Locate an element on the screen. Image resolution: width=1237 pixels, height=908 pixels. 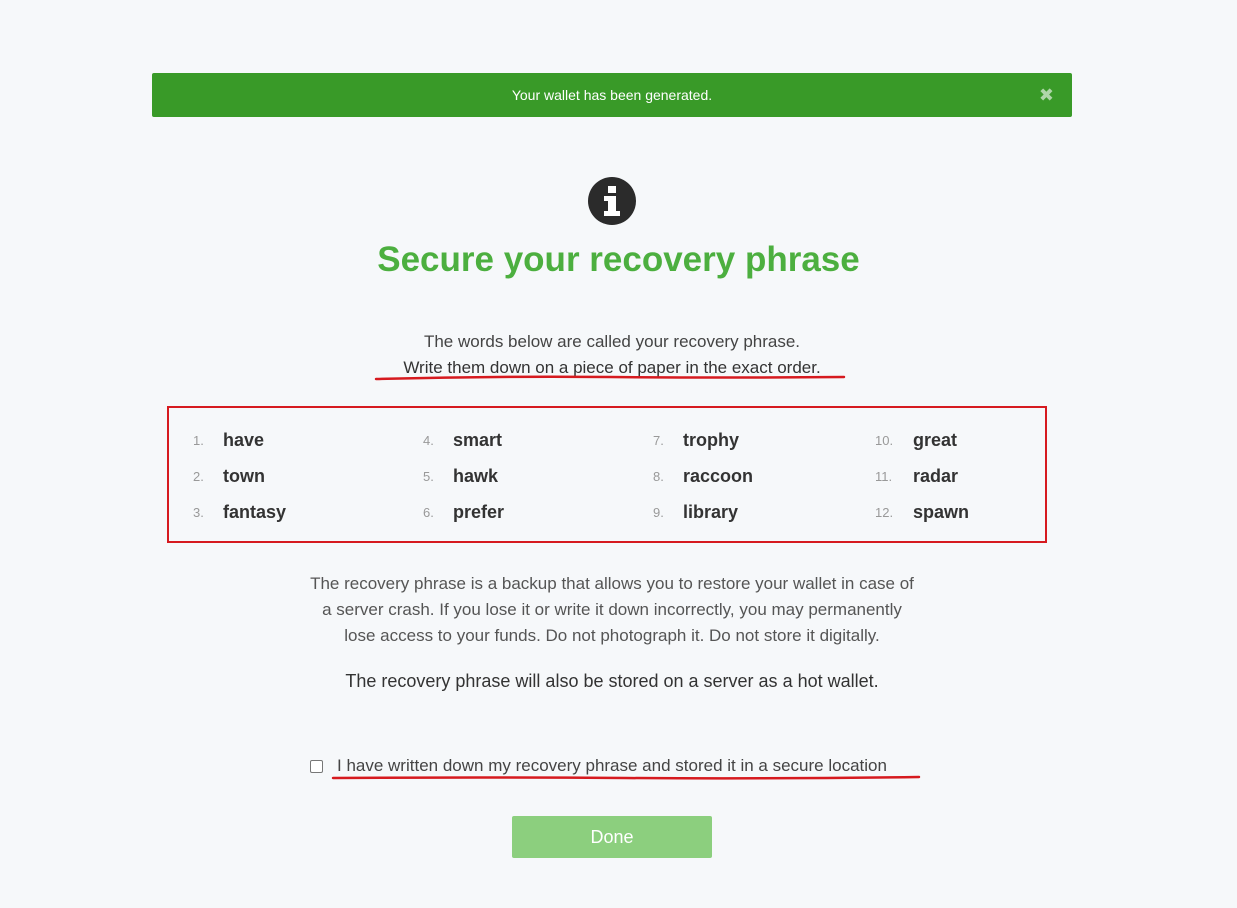
success-alert: Your wallet has been generated. ✖ is located at coordinates (612, 95).